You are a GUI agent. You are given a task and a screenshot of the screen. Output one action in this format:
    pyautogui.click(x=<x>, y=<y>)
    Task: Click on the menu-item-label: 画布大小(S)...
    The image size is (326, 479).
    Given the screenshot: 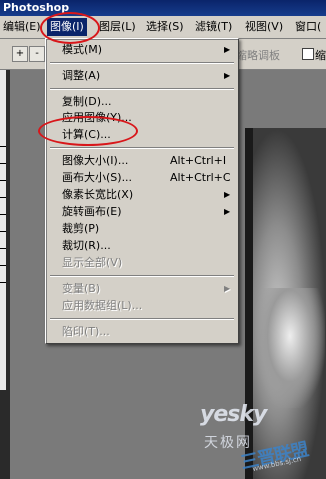 What is the action you would take?
    pyautogui.click(x=97, y=177)
    